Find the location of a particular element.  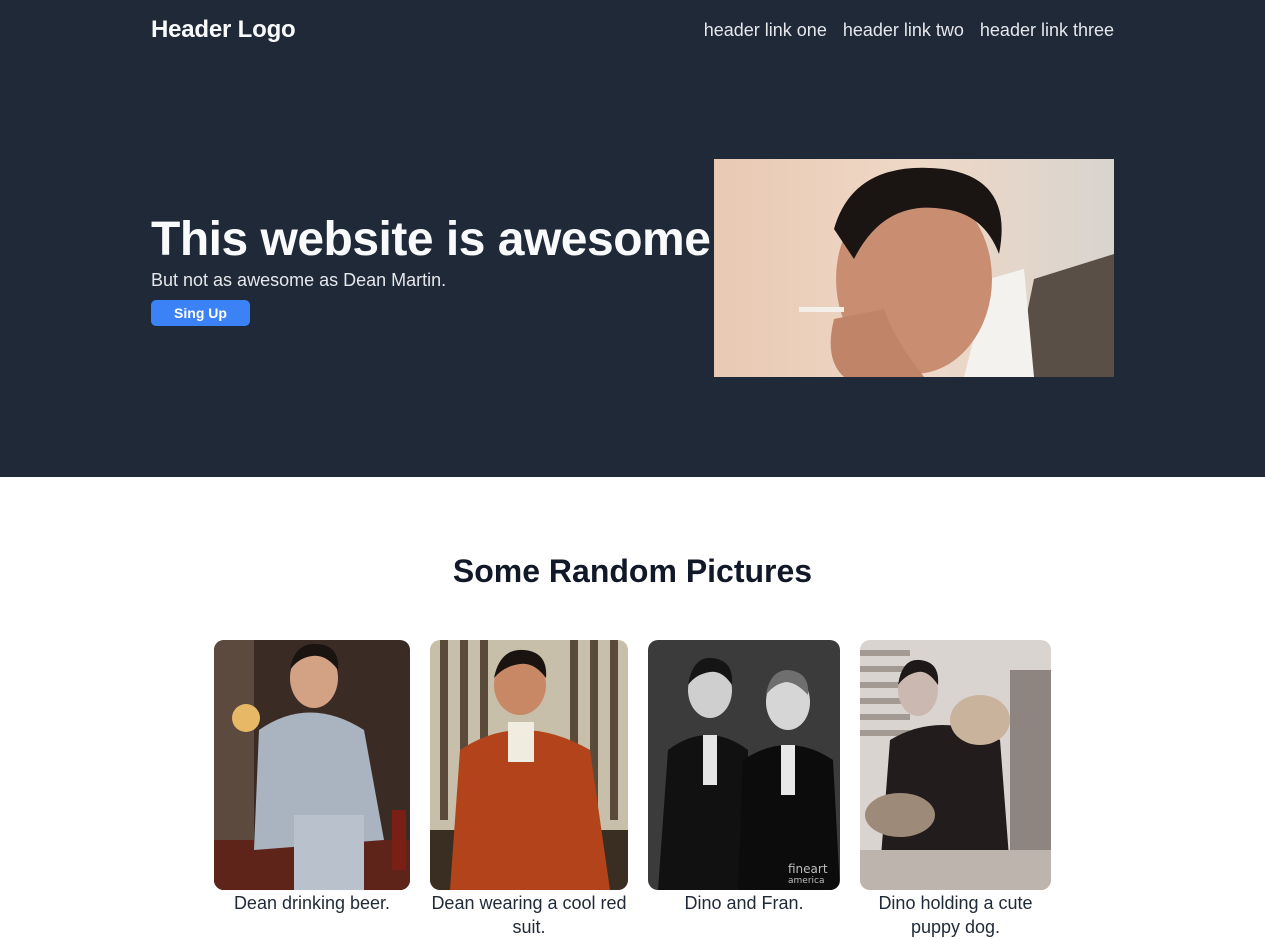

header-link-three: header link three is located at coordinates (1047, 30).